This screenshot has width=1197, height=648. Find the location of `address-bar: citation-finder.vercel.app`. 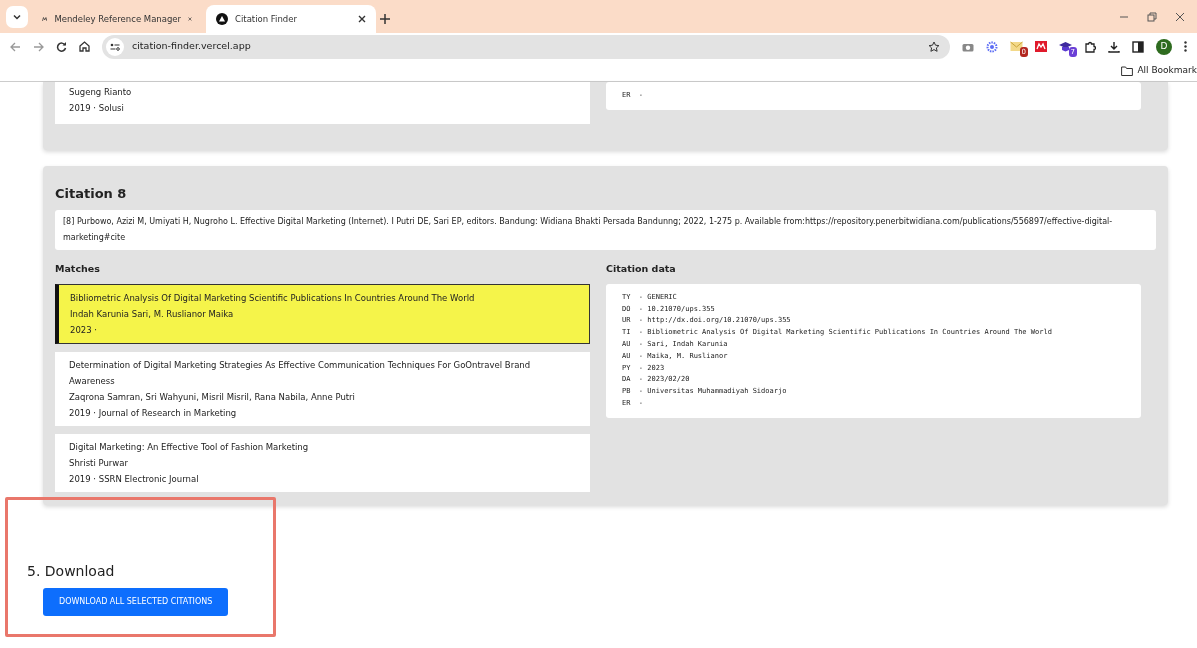

address-bar: citation-finder.vercel.app is located at coordinates (526, 46).